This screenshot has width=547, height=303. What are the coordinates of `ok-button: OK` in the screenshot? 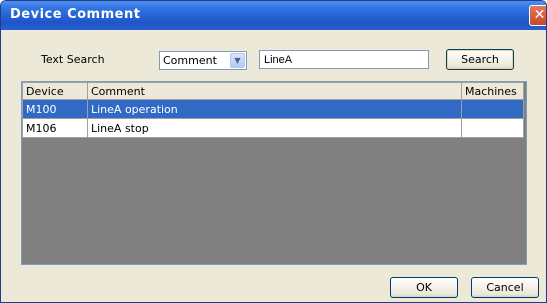 It's located at (424, 287).